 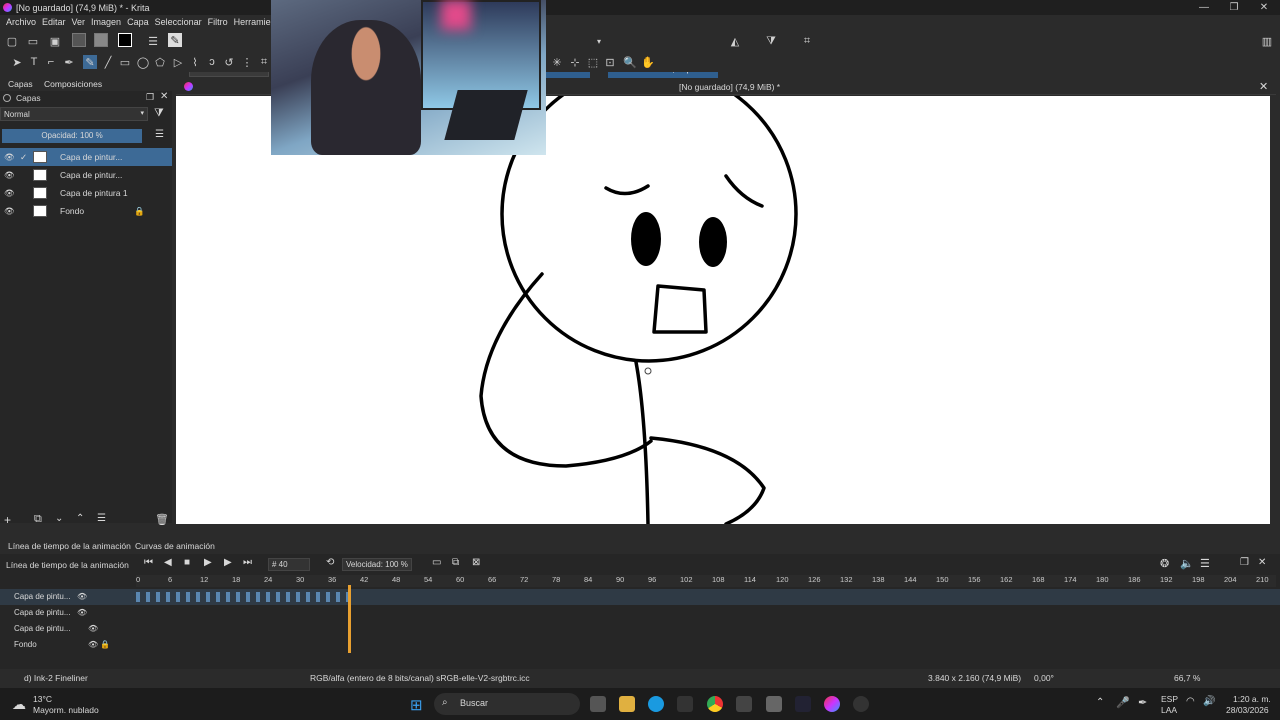 What do you see at coordinates (86, 211) in the screenshot?
I see `layer-row: 👁 Fondo 🔒` at bounding box center [86, 211].